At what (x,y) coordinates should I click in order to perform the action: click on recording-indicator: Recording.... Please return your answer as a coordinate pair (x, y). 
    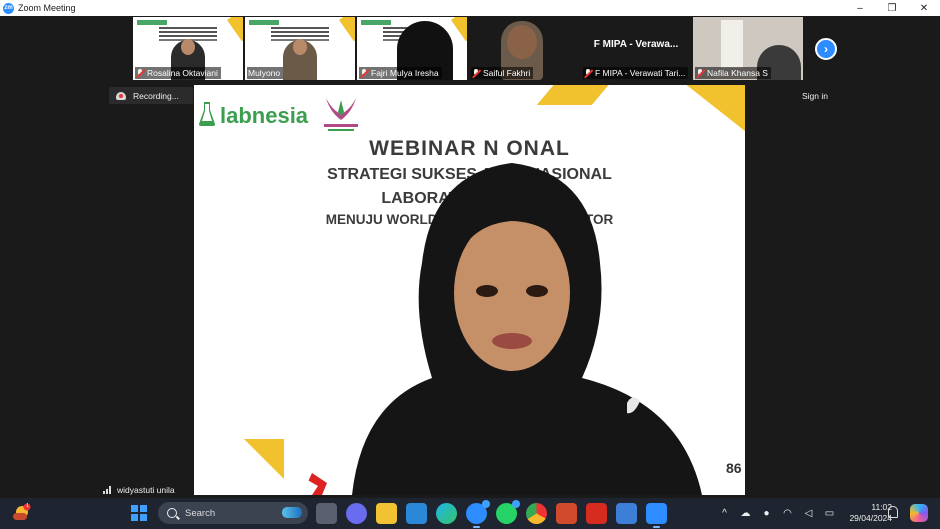
    Looking at the image, I should click on (151, 95).